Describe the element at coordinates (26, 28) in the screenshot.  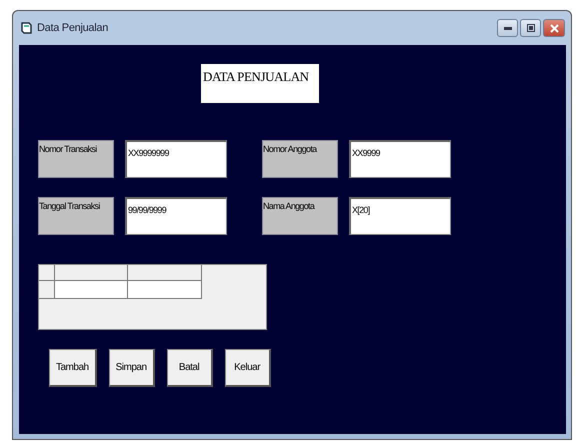
I see `form-icon` at that location.